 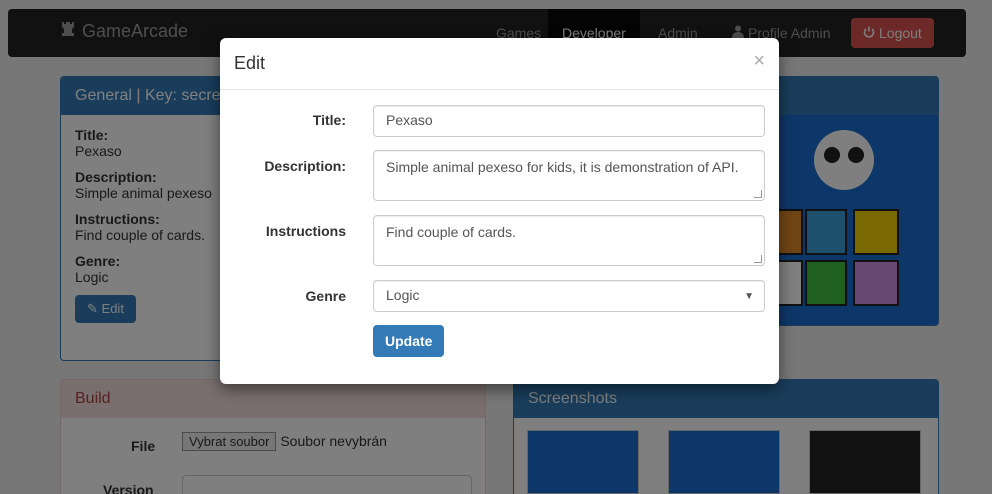 I want to click on genre-select: Logic ▼, so click(x=569, y=296).